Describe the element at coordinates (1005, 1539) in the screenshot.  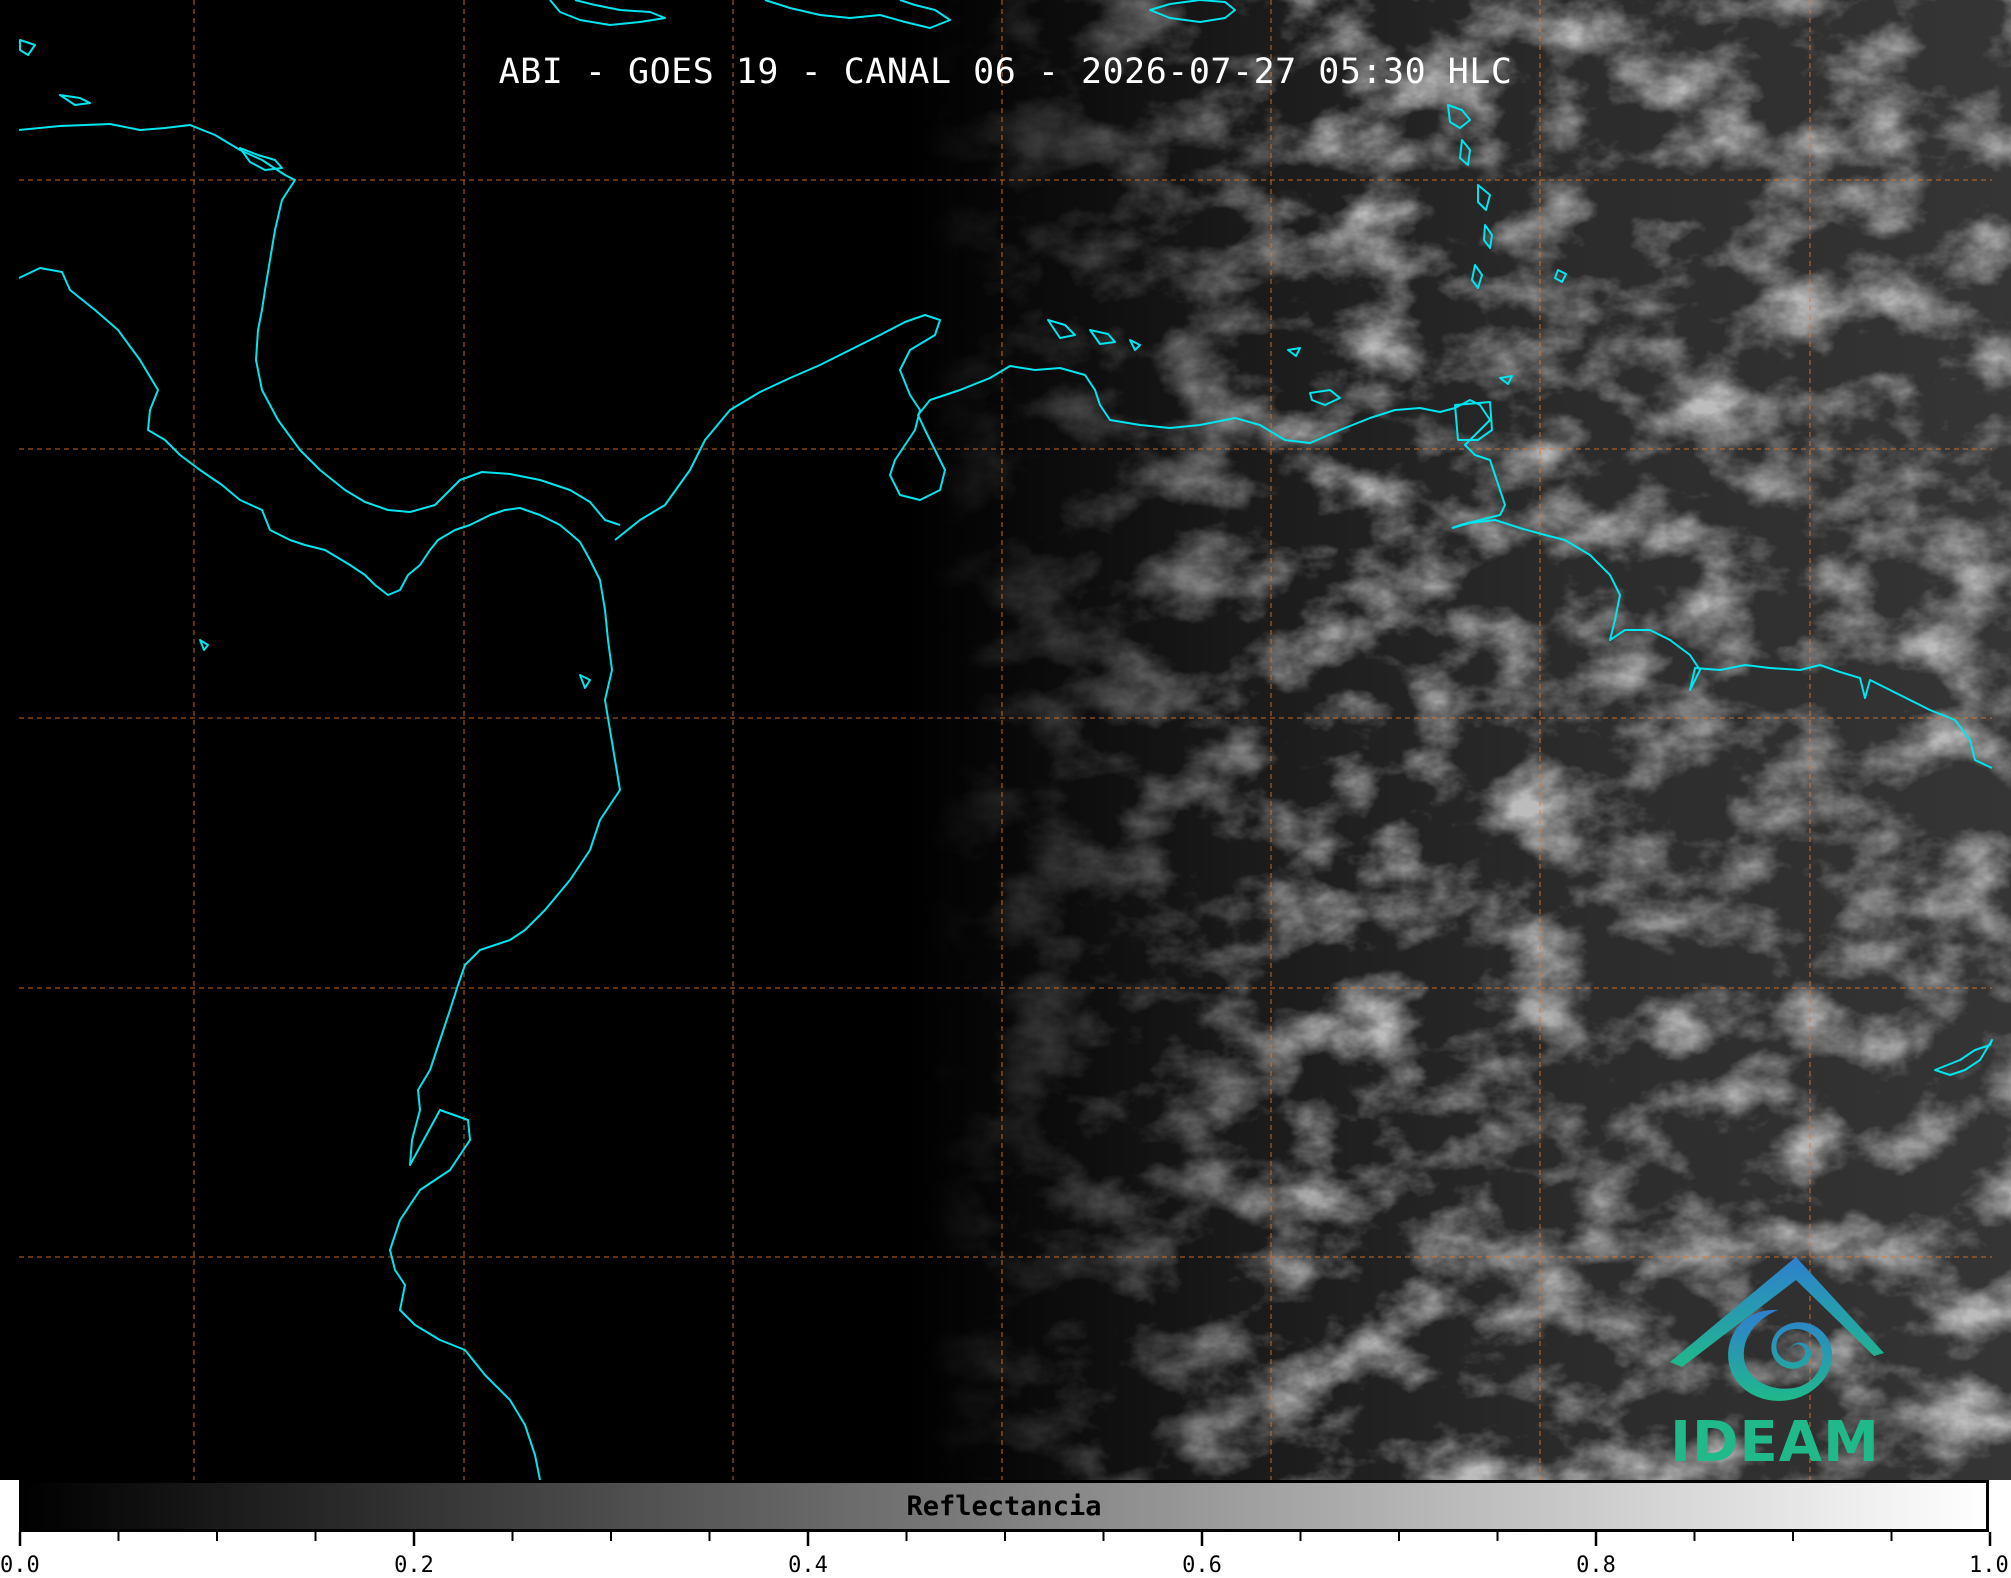
I see `tick-marks` at that location.